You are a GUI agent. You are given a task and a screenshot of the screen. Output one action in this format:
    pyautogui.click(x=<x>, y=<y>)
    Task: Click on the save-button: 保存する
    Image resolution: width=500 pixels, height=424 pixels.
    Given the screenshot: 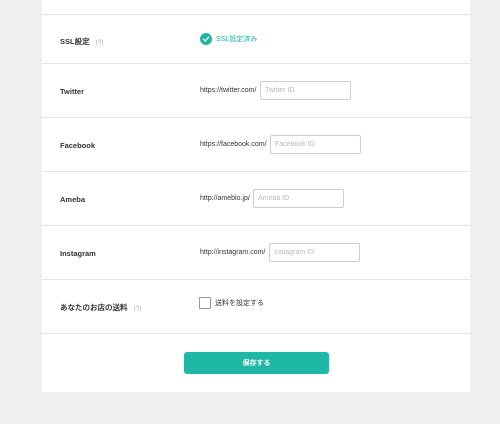 What is the action you would take?
    pyautogui.click(x=256, y=363)
    